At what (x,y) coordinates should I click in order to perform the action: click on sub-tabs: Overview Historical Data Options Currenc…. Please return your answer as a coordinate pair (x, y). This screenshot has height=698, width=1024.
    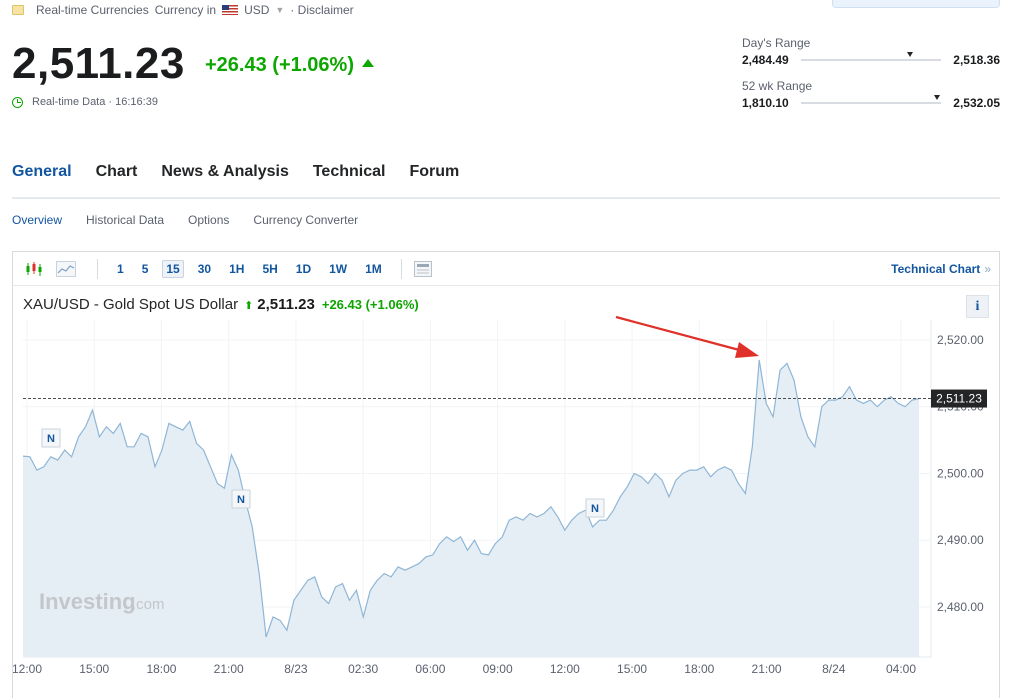
    Looking at the image, I should click on (197, 220).